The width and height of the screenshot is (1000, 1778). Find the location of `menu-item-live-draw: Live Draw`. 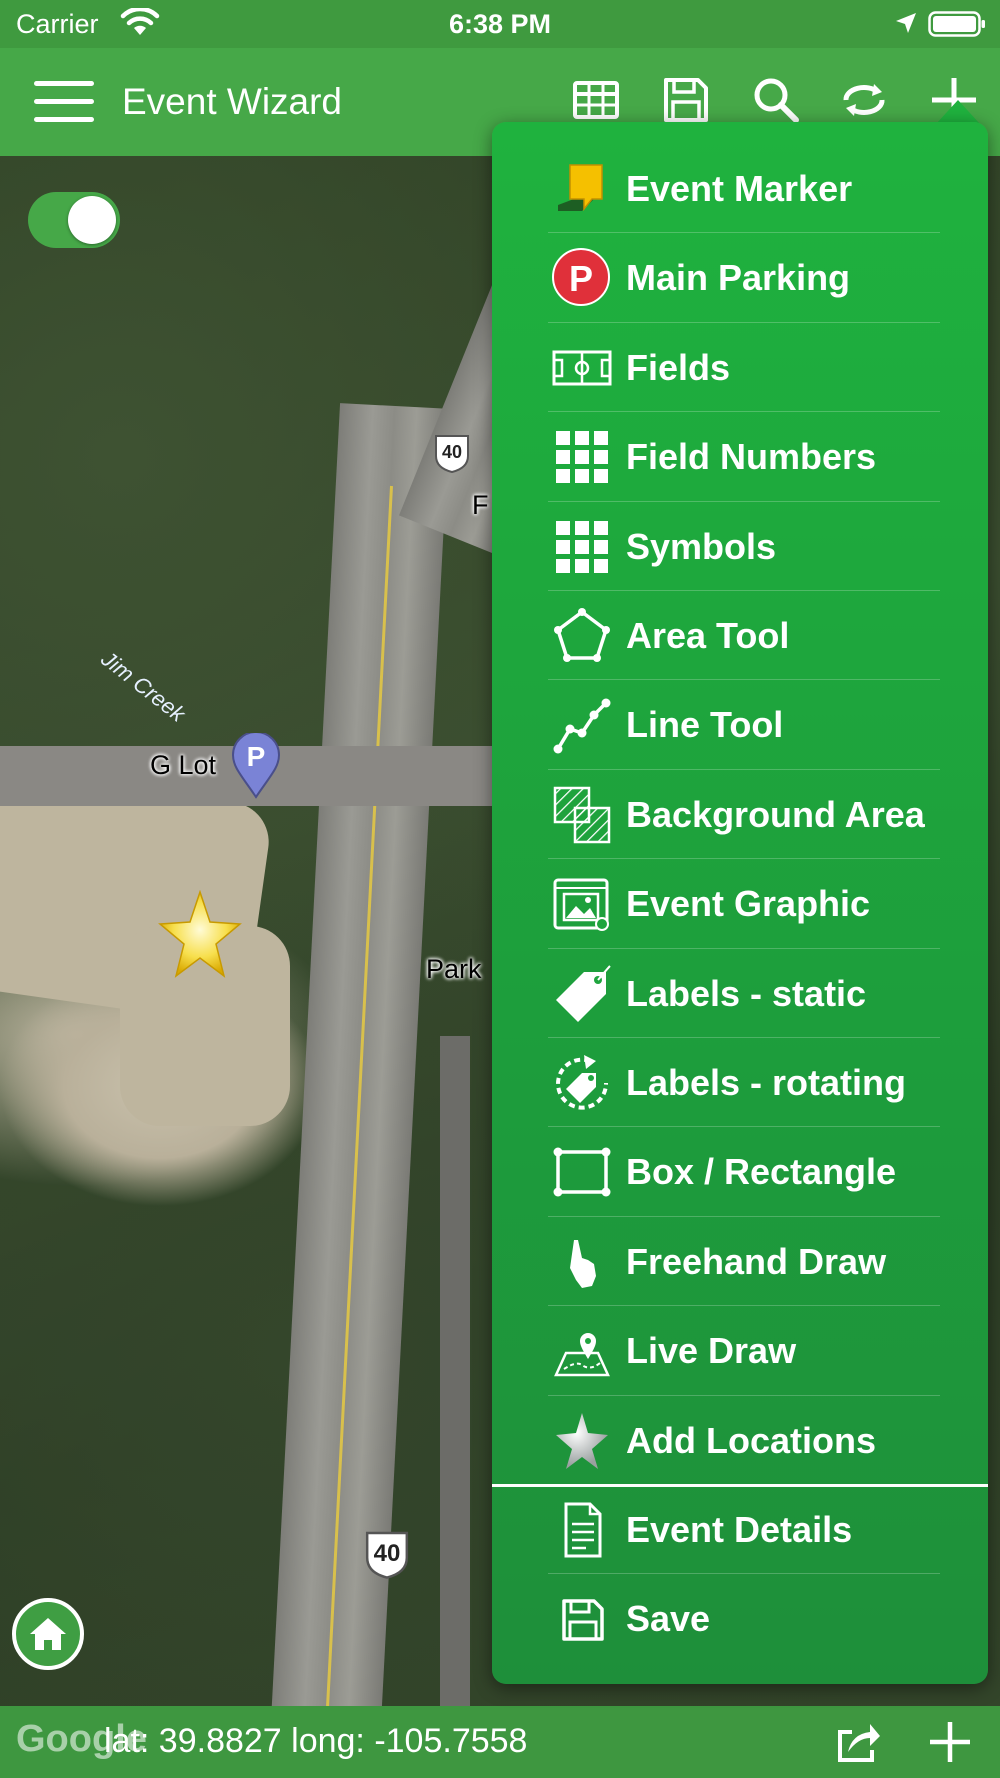

menu-item-live-draw: Live Draw is located at coordinates (740, 1351).